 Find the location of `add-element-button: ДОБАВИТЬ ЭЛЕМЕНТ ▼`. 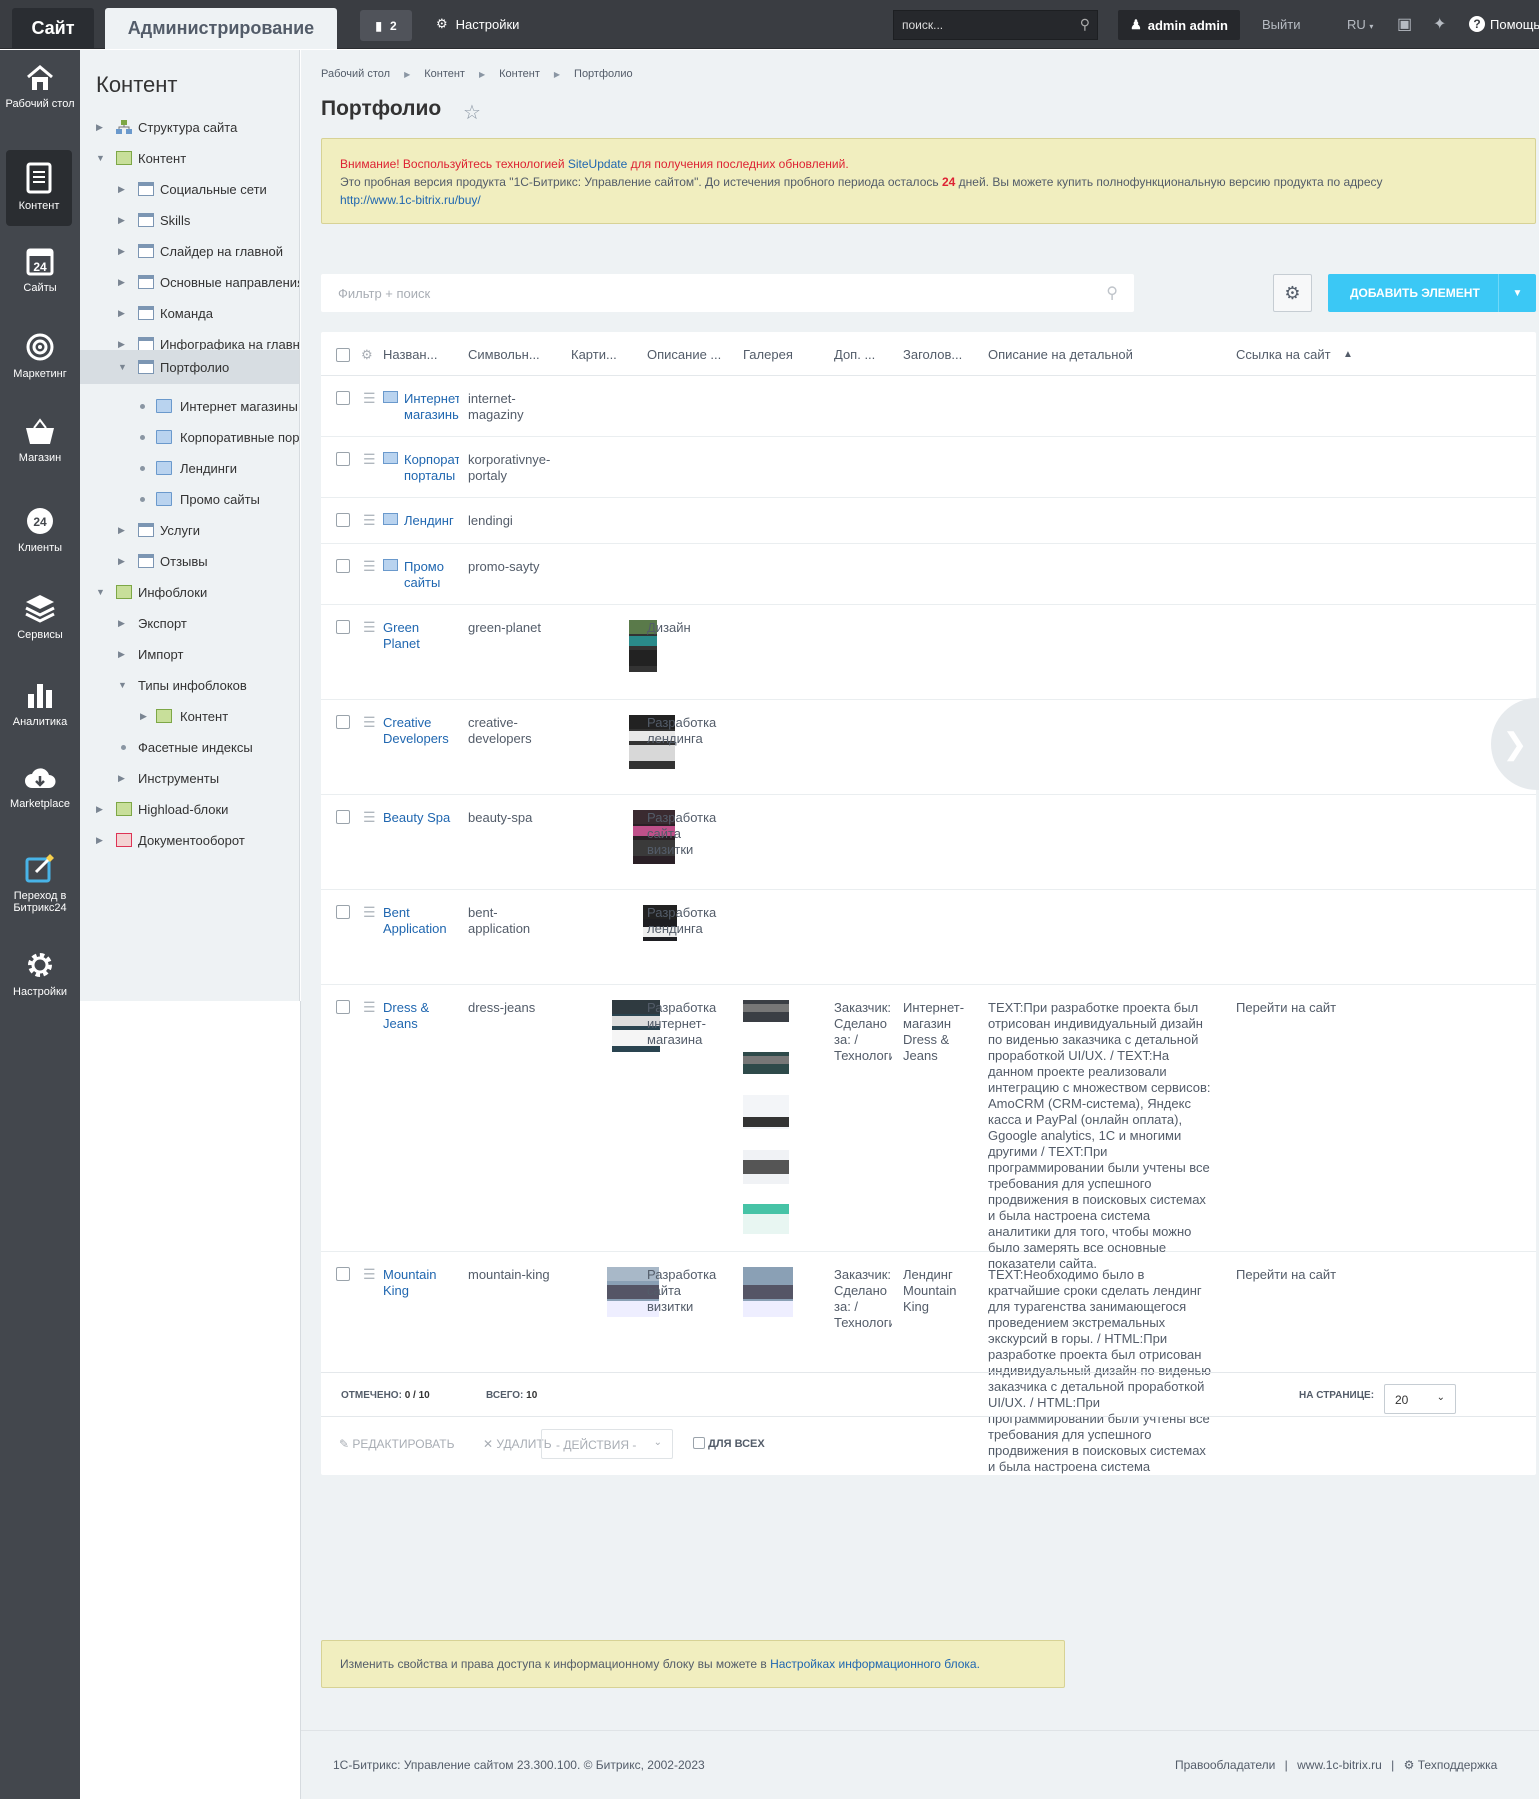

add-element-button: ДОБАВИТЬ ЭЛЕМЕНТ ▼ is located at coordinates (1432, 293).